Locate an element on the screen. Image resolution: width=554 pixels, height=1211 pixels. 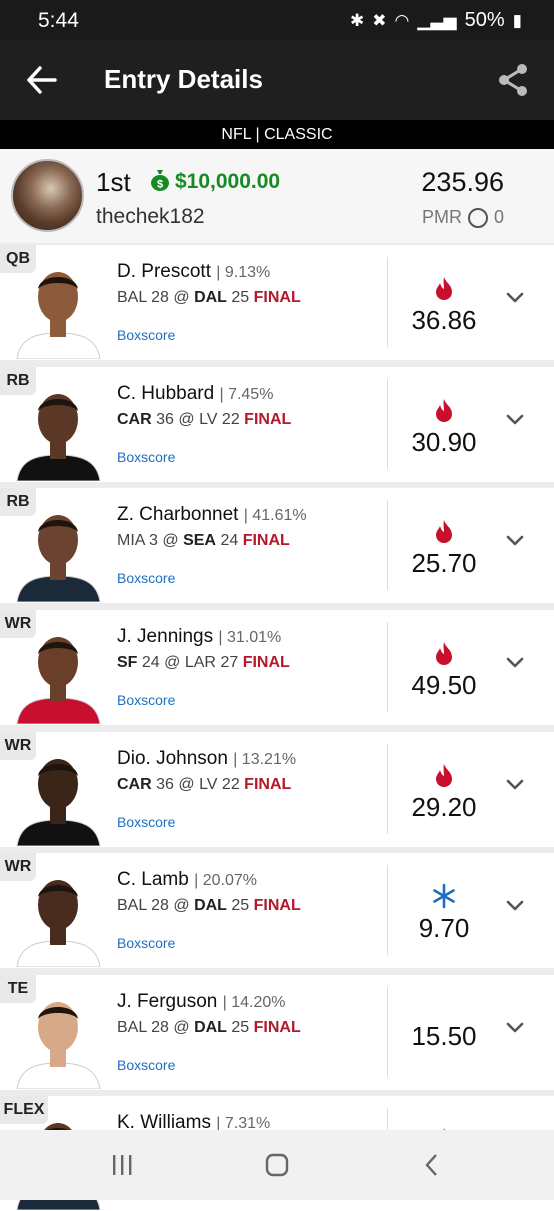
game-line: SF 24 @ LAR 27 FINAL is located at coordinates (203, 663).